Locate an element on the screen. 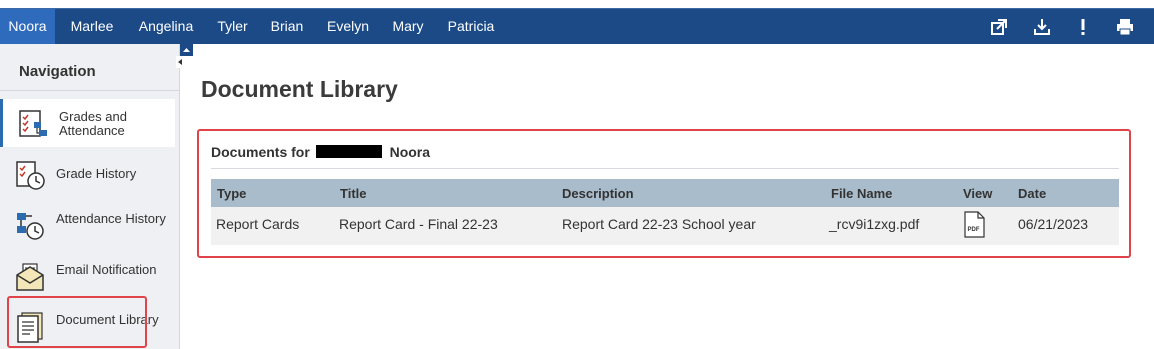 This screenshot has height=349, width=1154. printer-icon is located at coordinates (1125, 27).